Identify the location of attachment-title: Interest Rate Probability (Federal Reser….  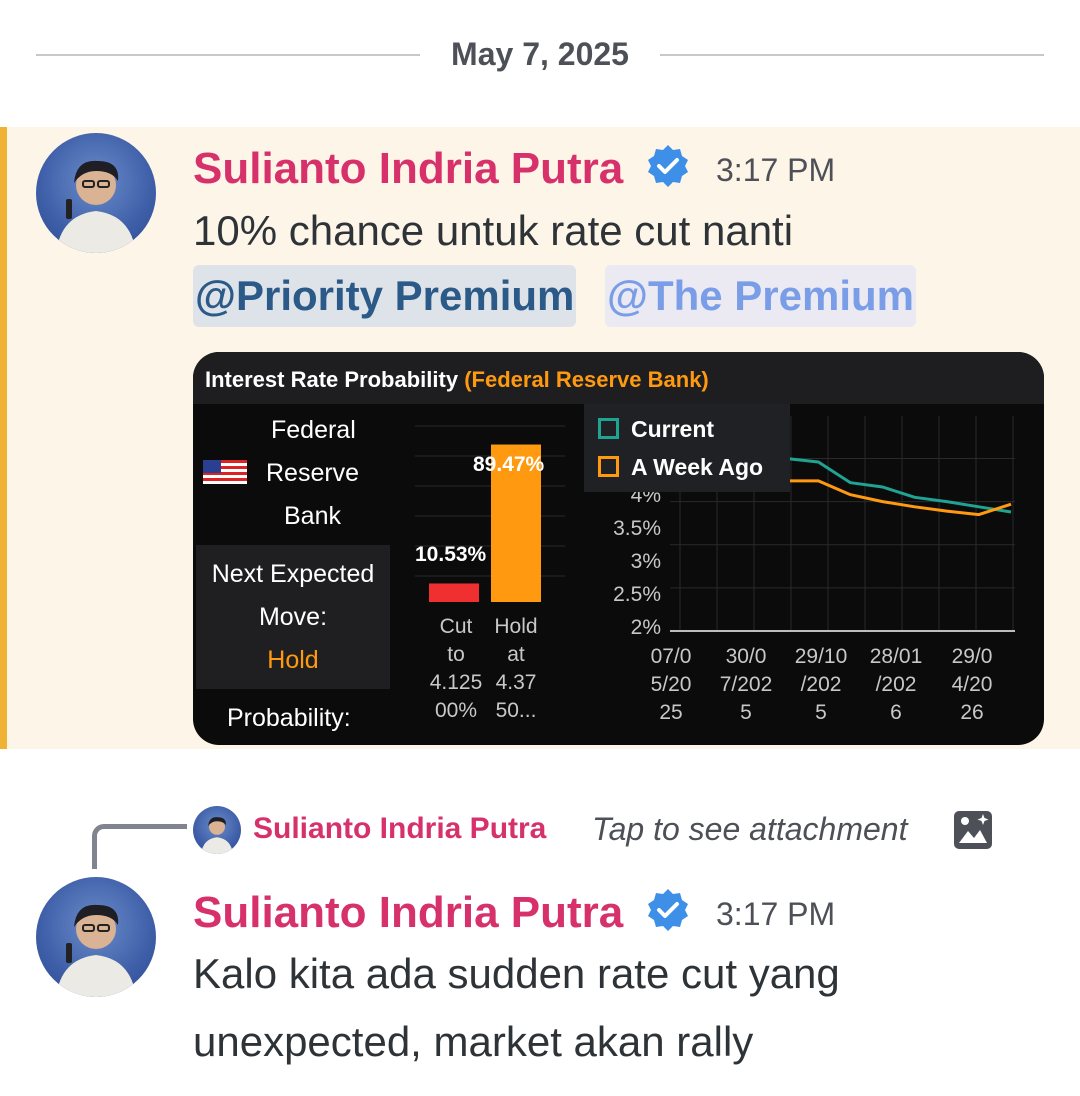
(457, 380).